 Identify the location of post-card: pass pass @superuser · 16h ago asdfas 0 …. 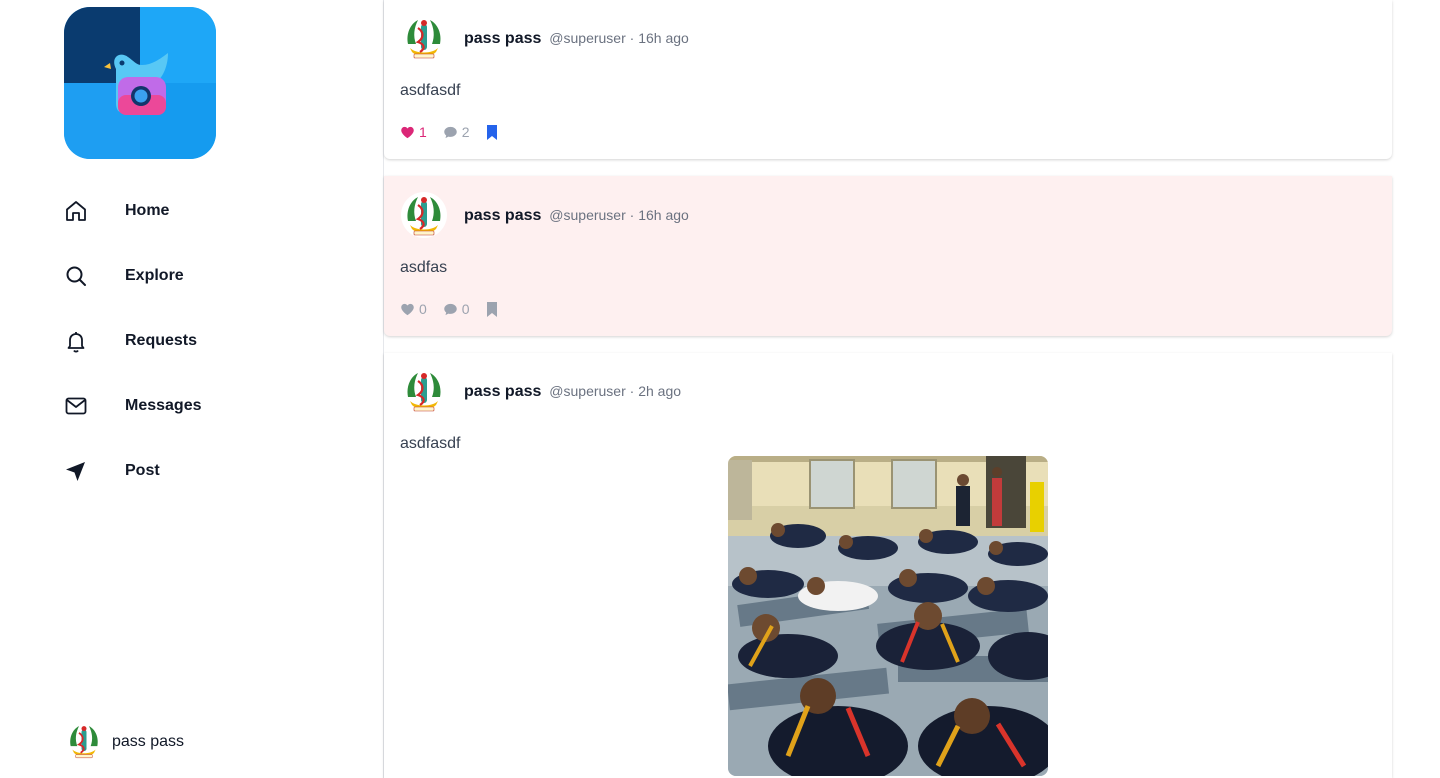
(888, 256).